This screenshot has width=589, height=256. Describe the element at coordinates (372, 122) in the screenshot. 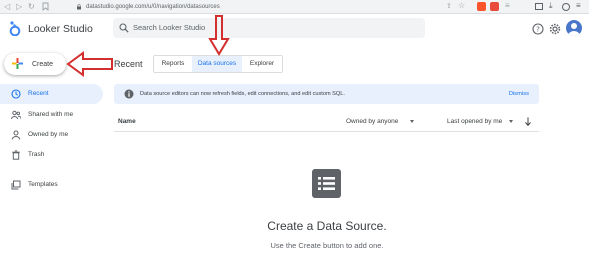

I see `owner-filter-dropdown: Owned by anyone` at that location.